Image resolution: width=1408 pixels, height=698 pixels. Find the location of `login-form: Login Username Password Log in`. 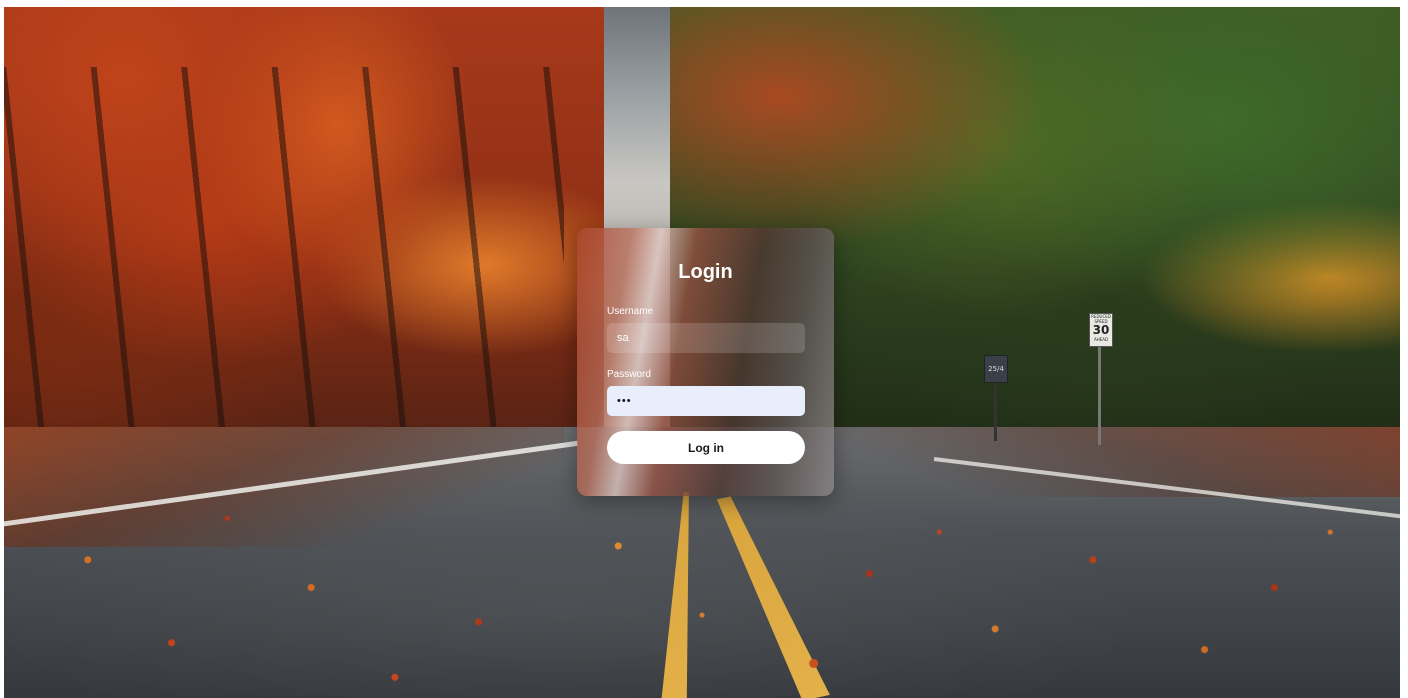

login-form: Login Username Password Log in is located at coordinates (705, 362).